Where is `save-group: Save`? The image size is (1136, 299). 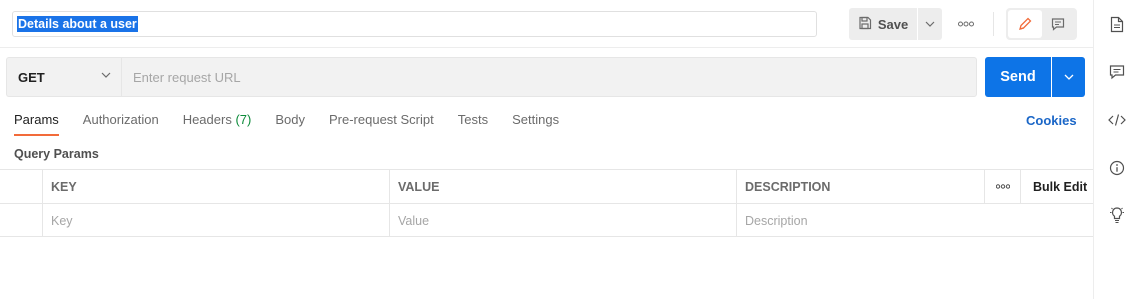
save-group: Save is located at coordinates (895, 24).